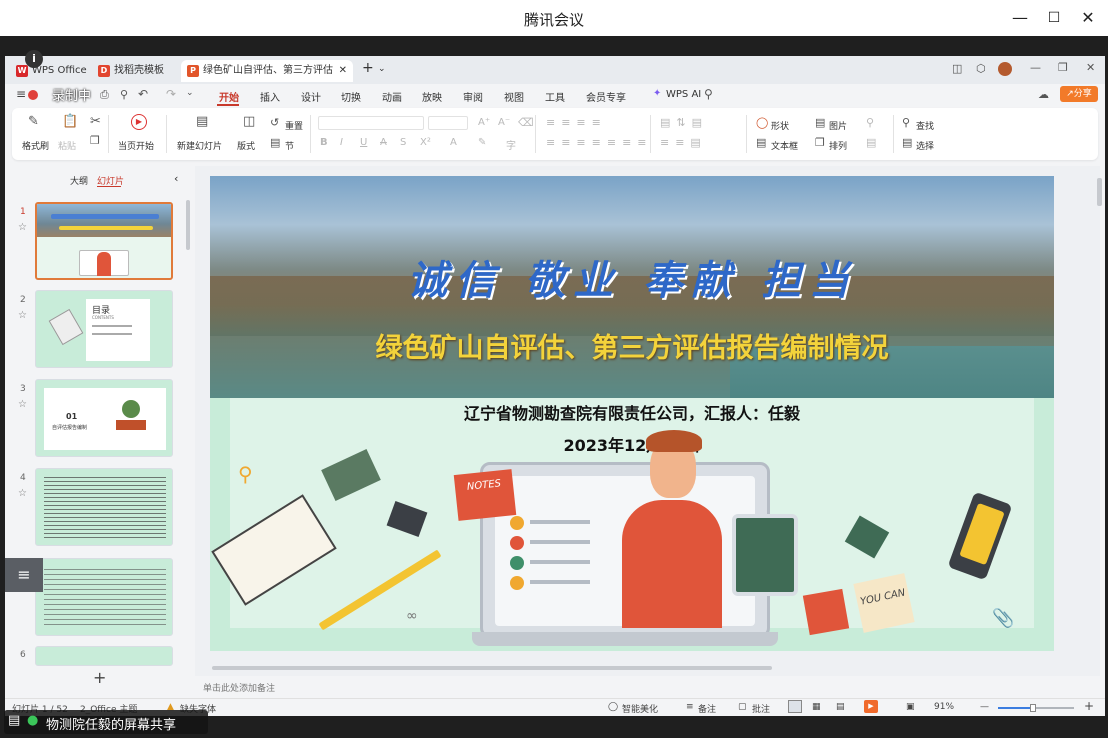 This screenshot has height=738, width=1108. I want to click on format-painter-icon: ✎, so click(33, 121).